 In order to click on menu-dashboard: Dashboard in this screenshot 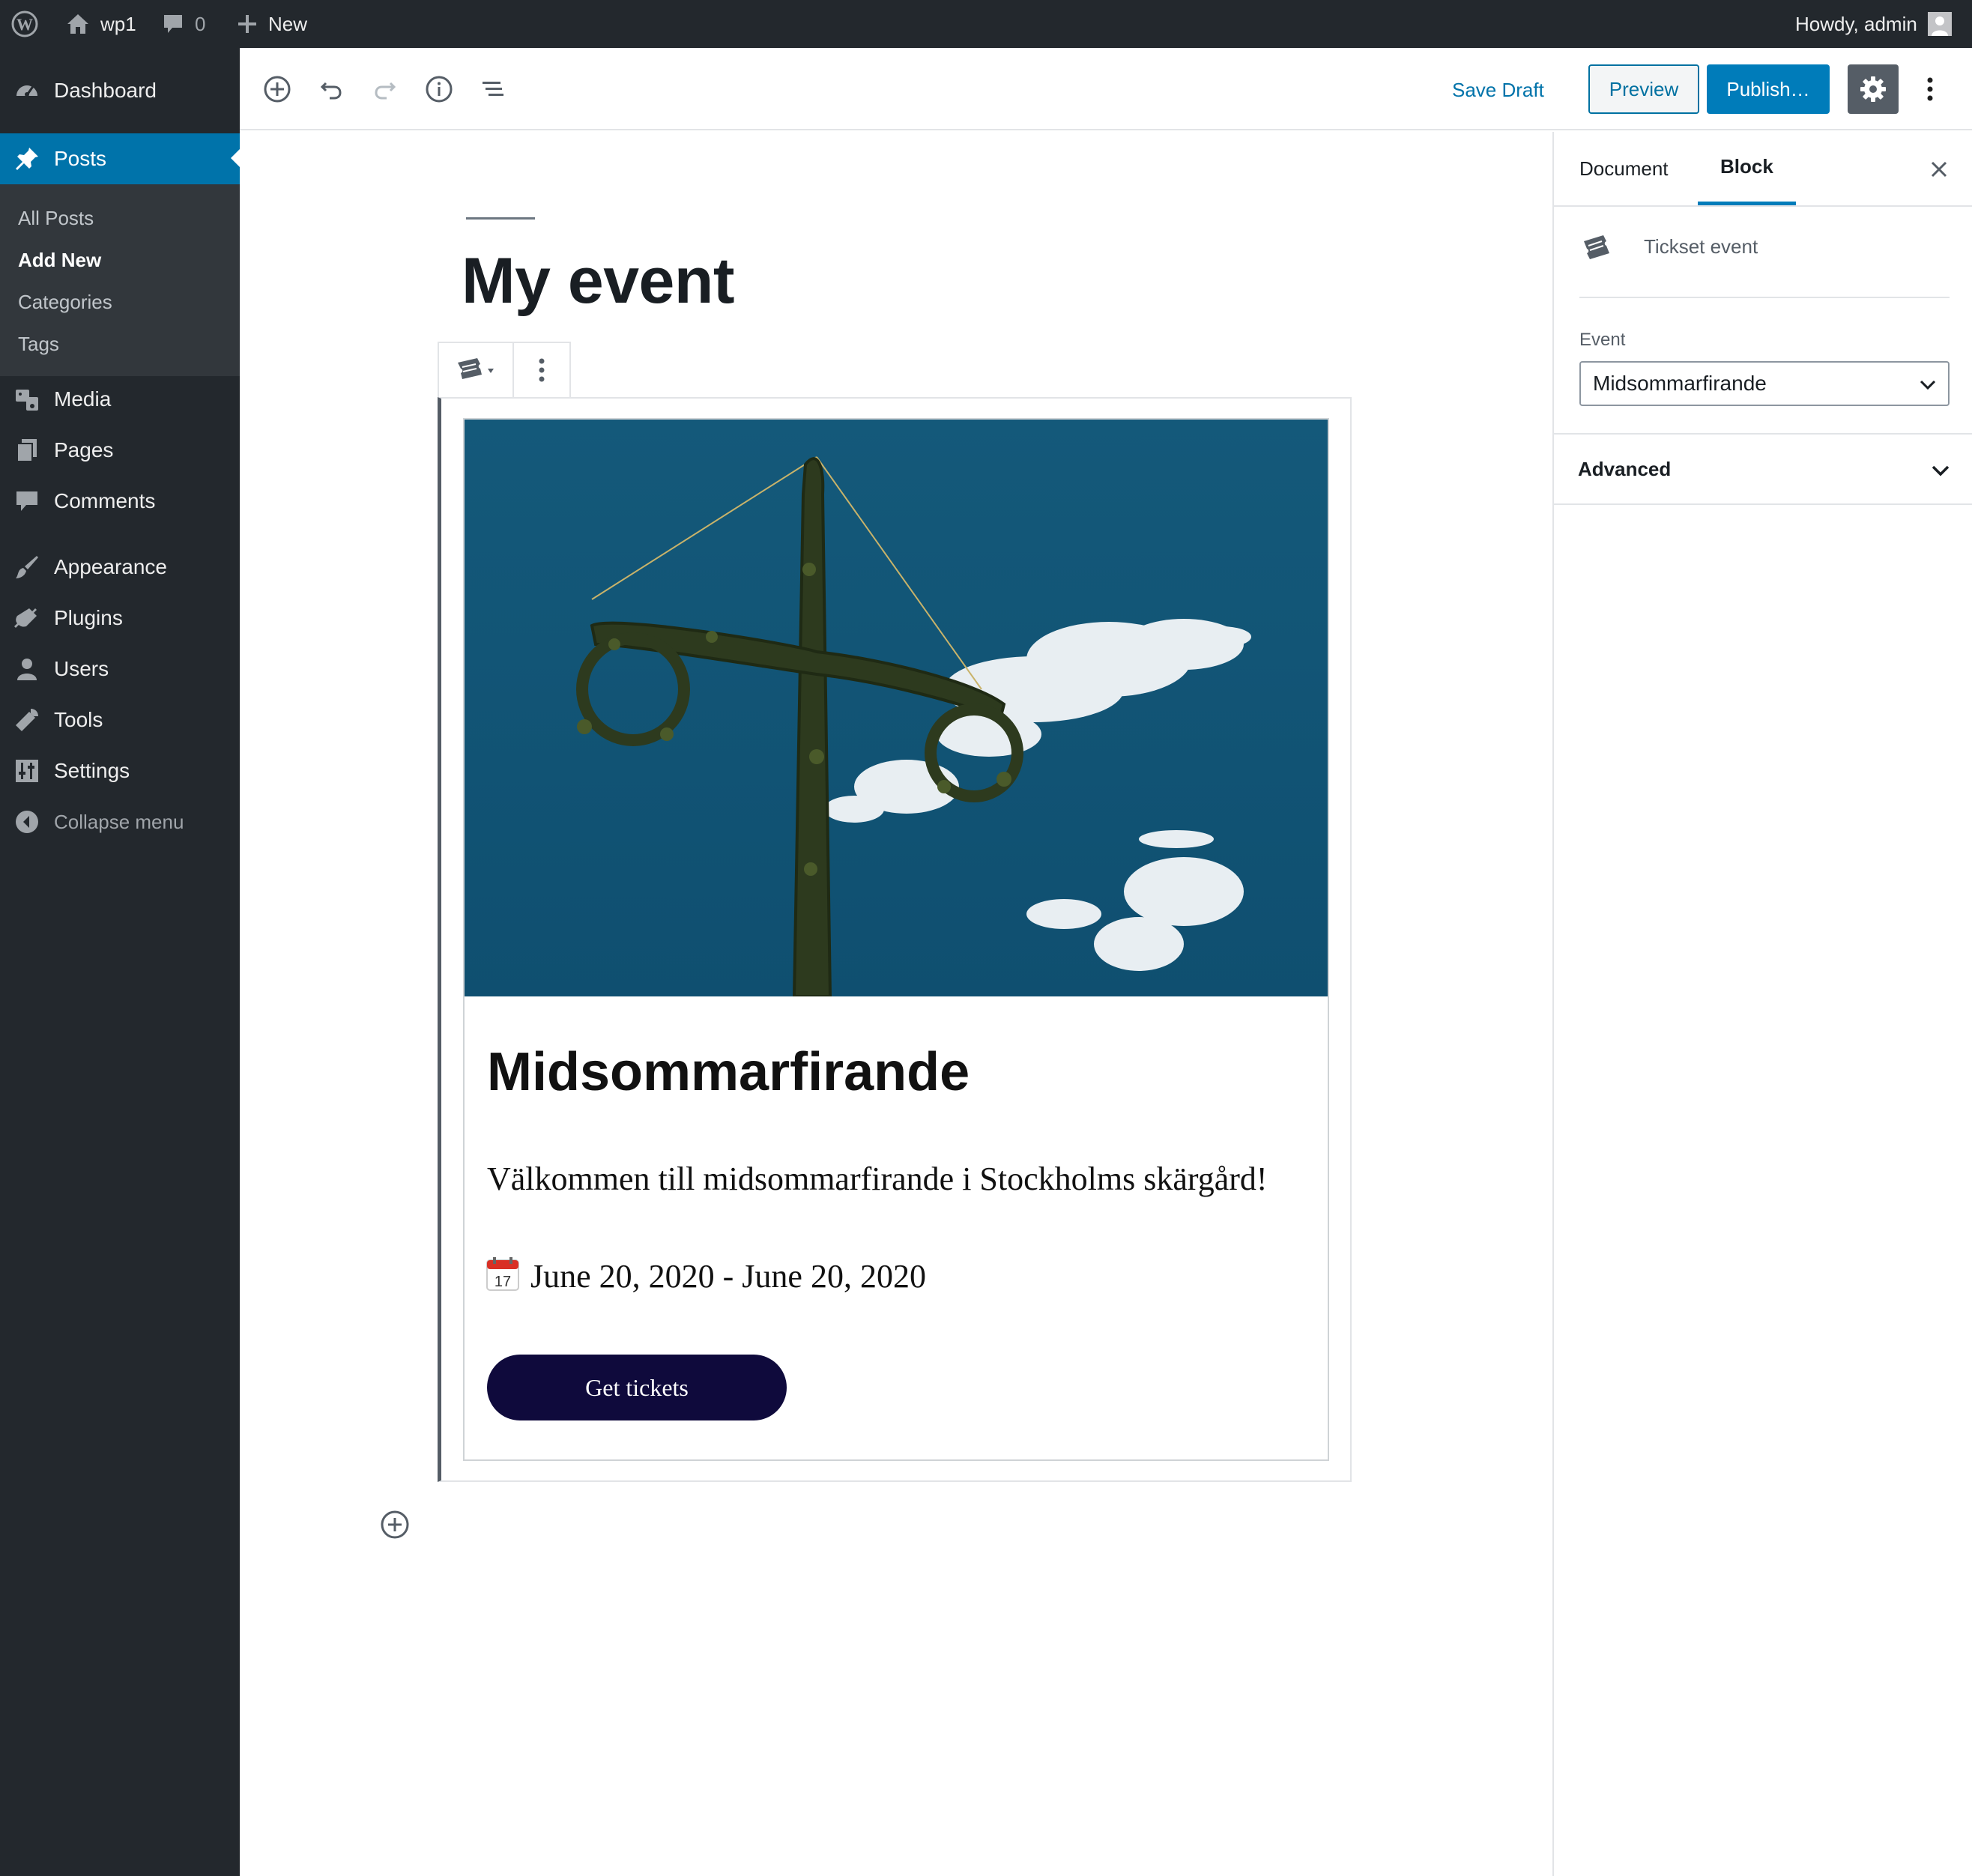, I will do `click(120, 91)`.